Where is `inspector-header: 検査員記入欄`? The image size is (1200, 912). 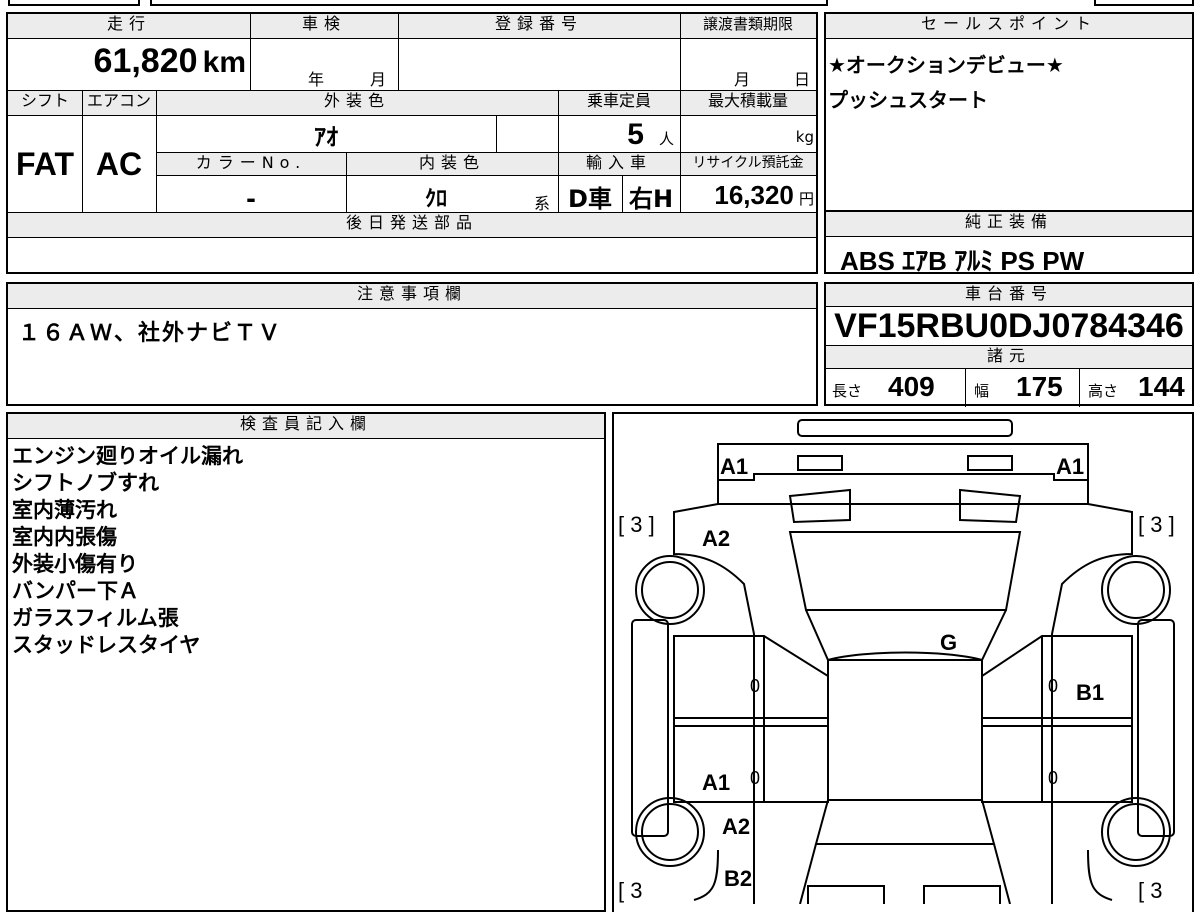 inspector-header: 検査員記入欄 is located at coordinates (306, 426).